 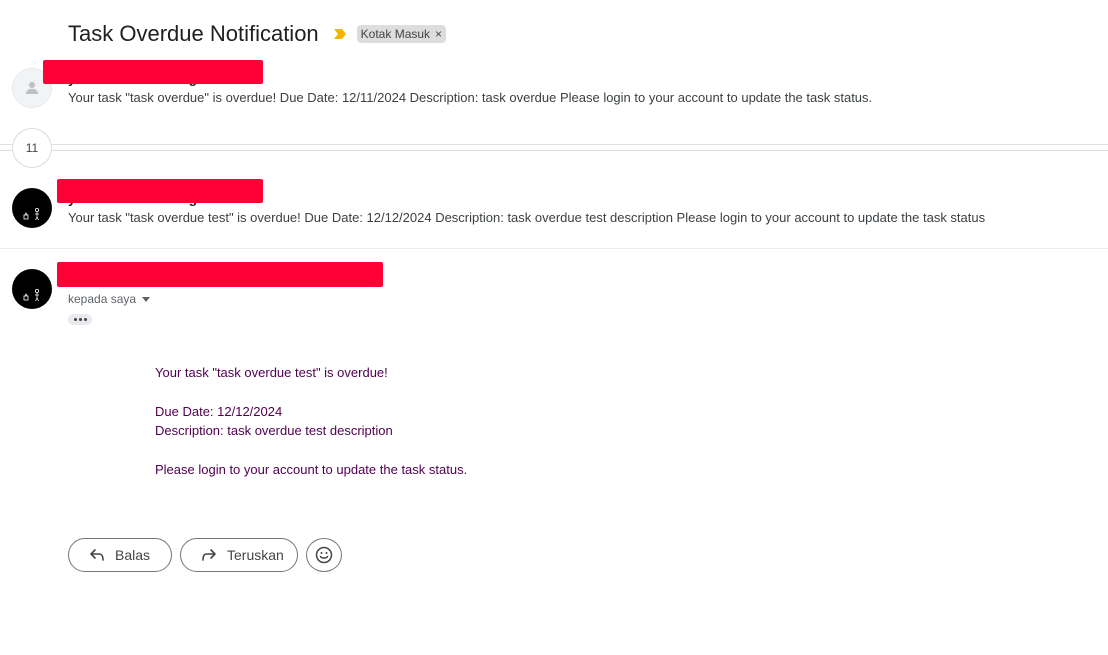 I want to click on forward-label: Teruskan, so click(x=255, y=555).